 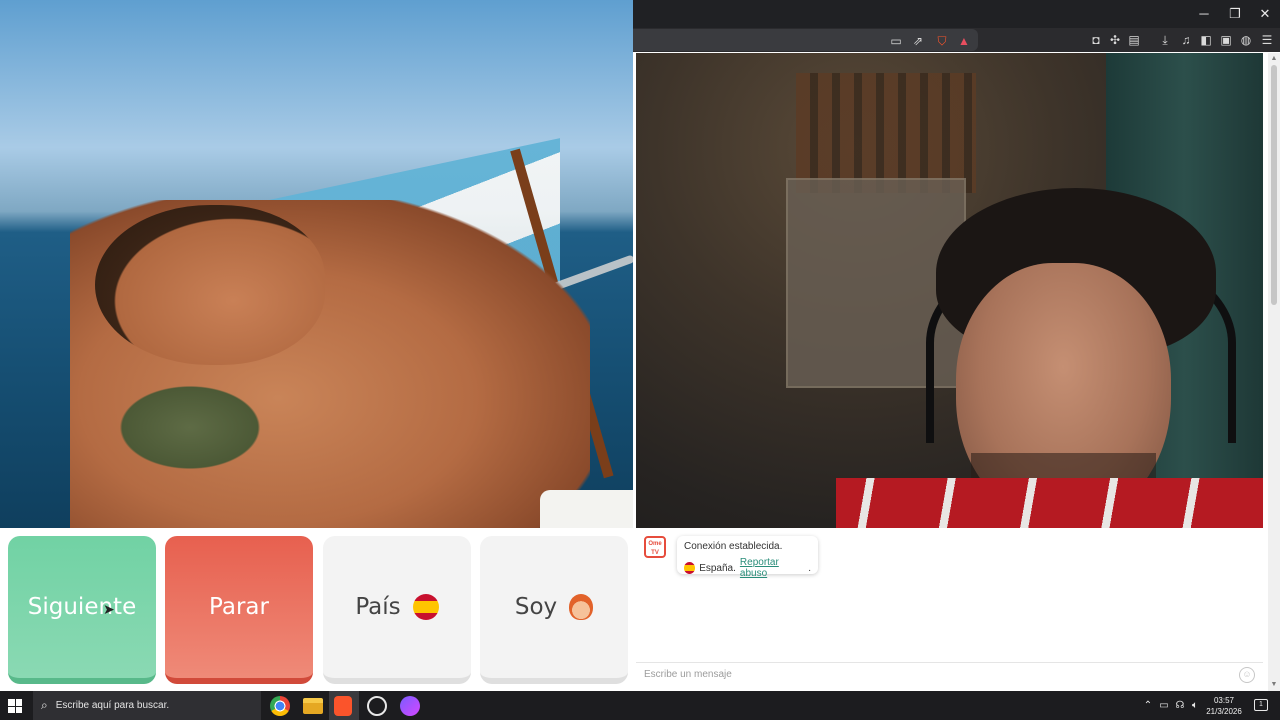 I want to click on extension-icon: ◘, so click(x=1096, y=40).